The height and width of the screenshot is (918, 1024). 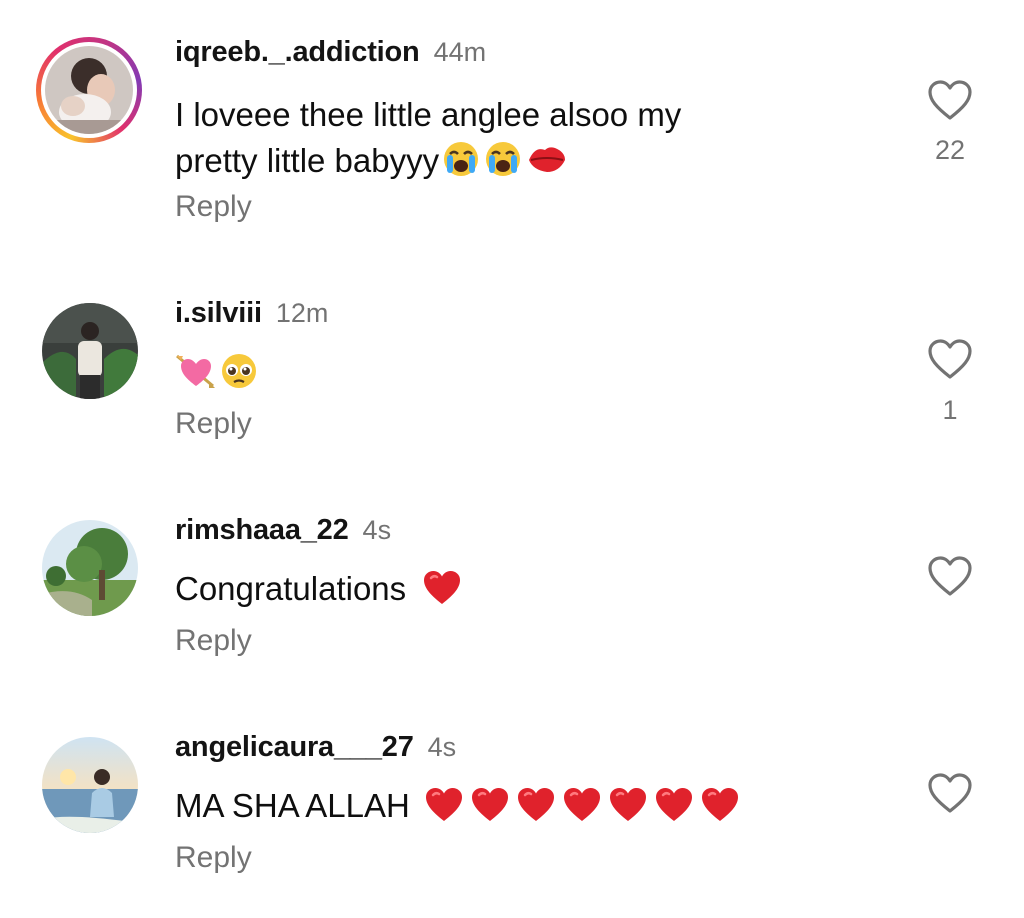 I want to click on comment-header: angelicaura___27 4s, so click(x=315, y=751).